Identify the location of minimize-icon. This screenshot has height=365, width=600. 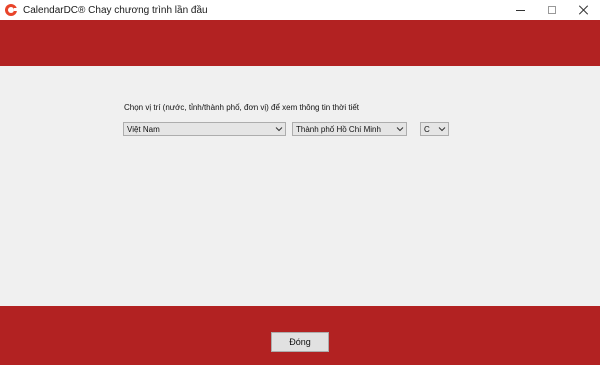
(520, 10).